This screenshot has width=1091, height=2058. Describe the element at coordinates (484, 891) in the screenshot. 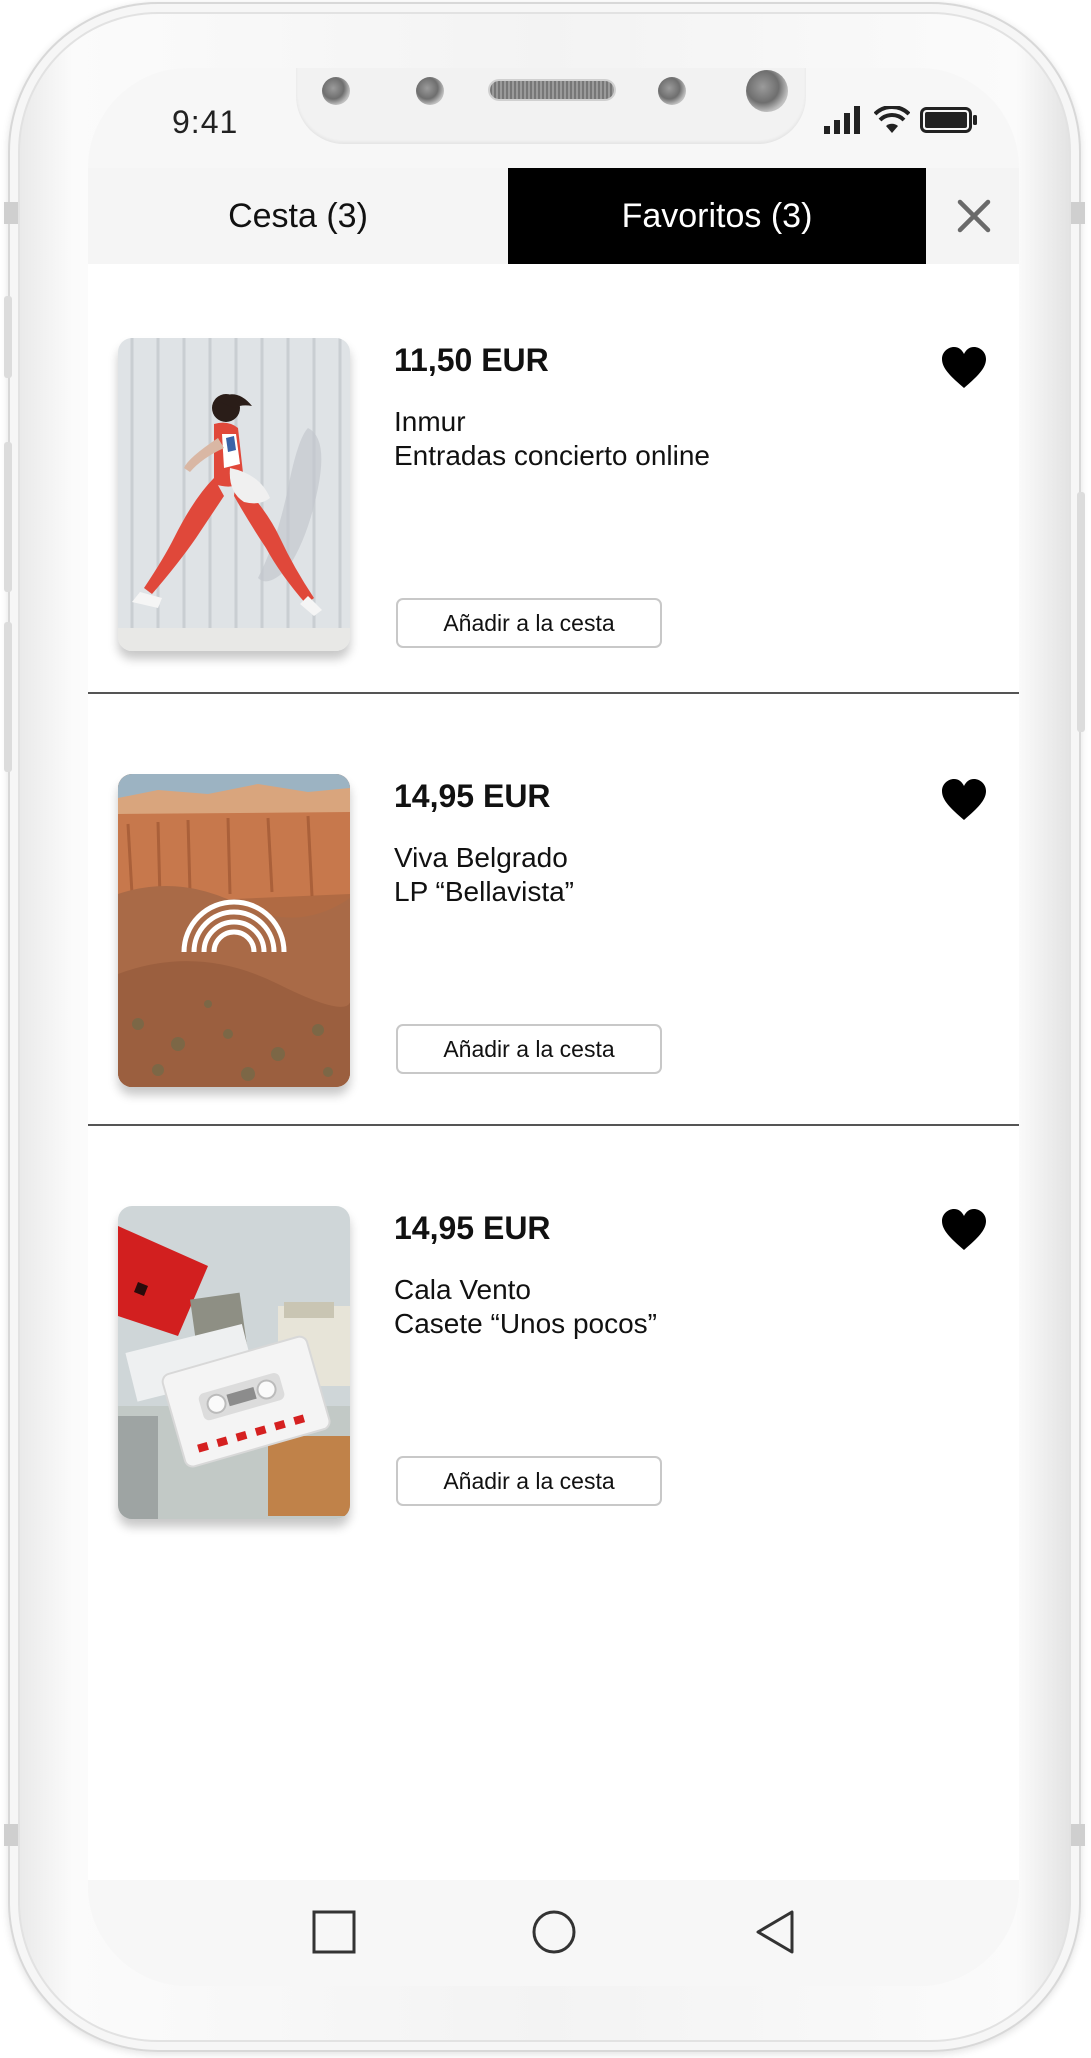

I see `item-product: LP “Bellavista”` at that location.